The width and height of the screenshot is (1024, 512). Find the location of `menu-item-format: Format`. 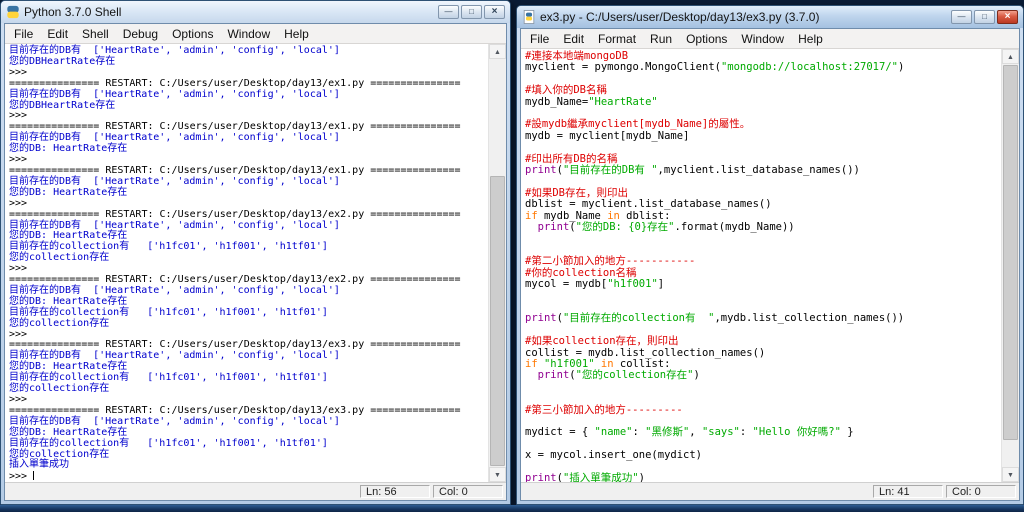

menu-item-format: Format is located at coordinates (617, 39).